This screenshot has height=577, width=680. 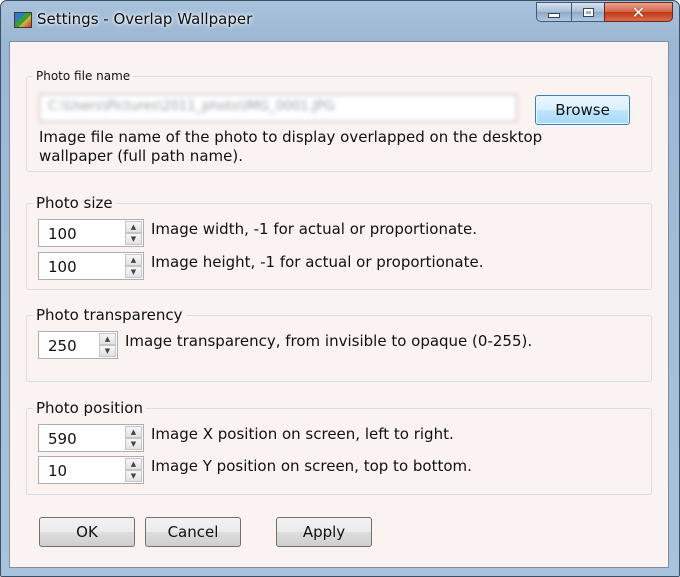 I want to click on x-down-arrow-icon: ▼, so click(x=133, y=444).